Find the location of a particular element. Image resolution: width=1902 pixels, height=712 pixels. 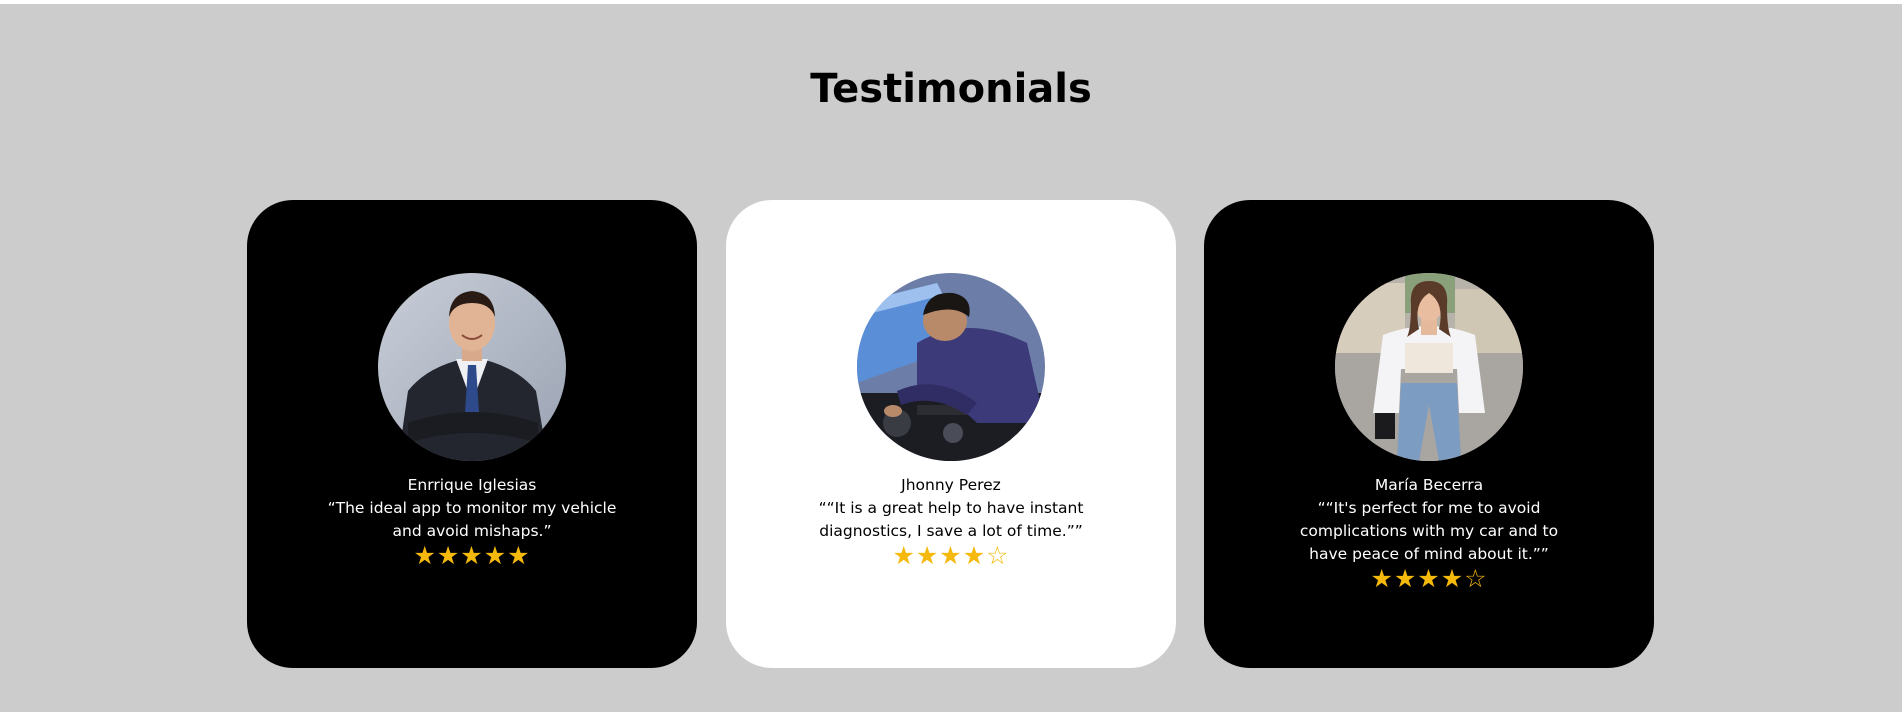

testimonial-name: María Becerra is located at coordinates (1429, 485).